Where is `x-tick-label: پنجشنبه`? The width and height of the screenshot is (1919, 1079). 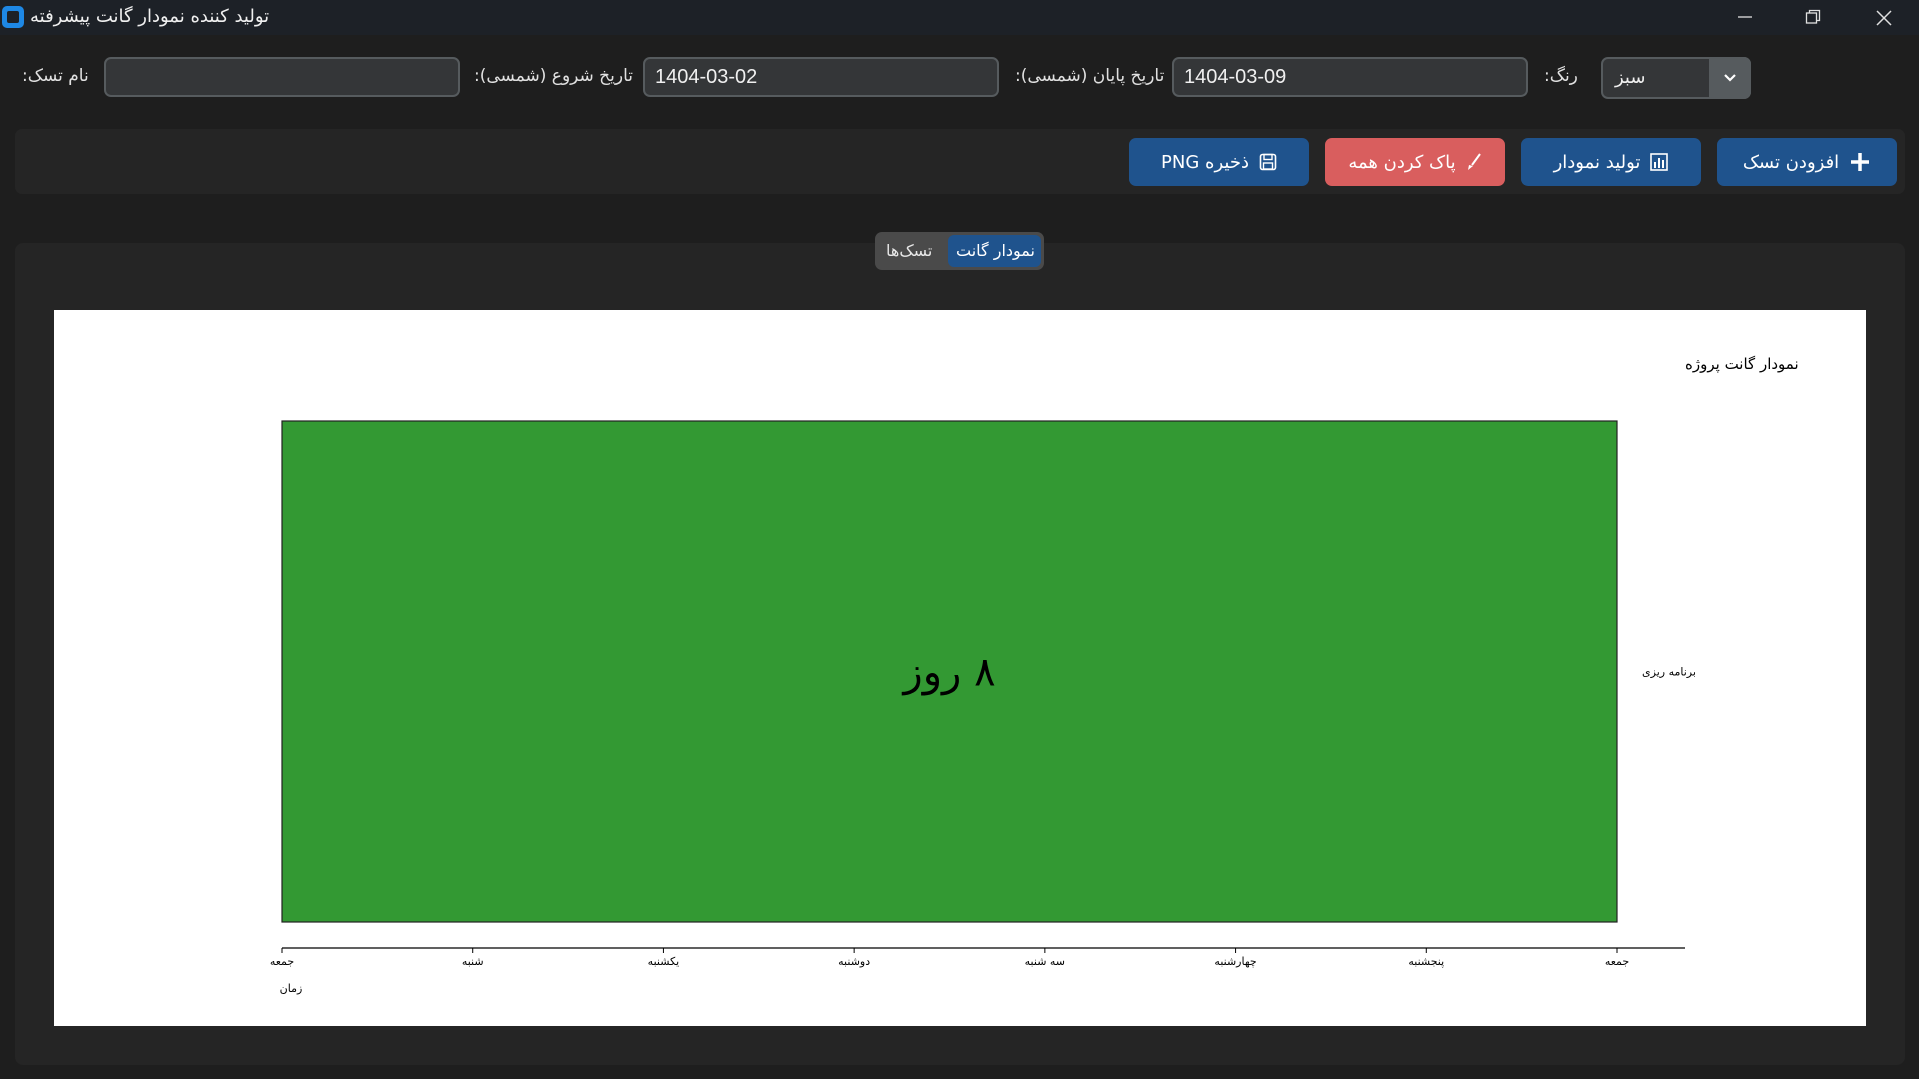
x-tick-label: پنجشنبه is located at coordinates (1426, 961).